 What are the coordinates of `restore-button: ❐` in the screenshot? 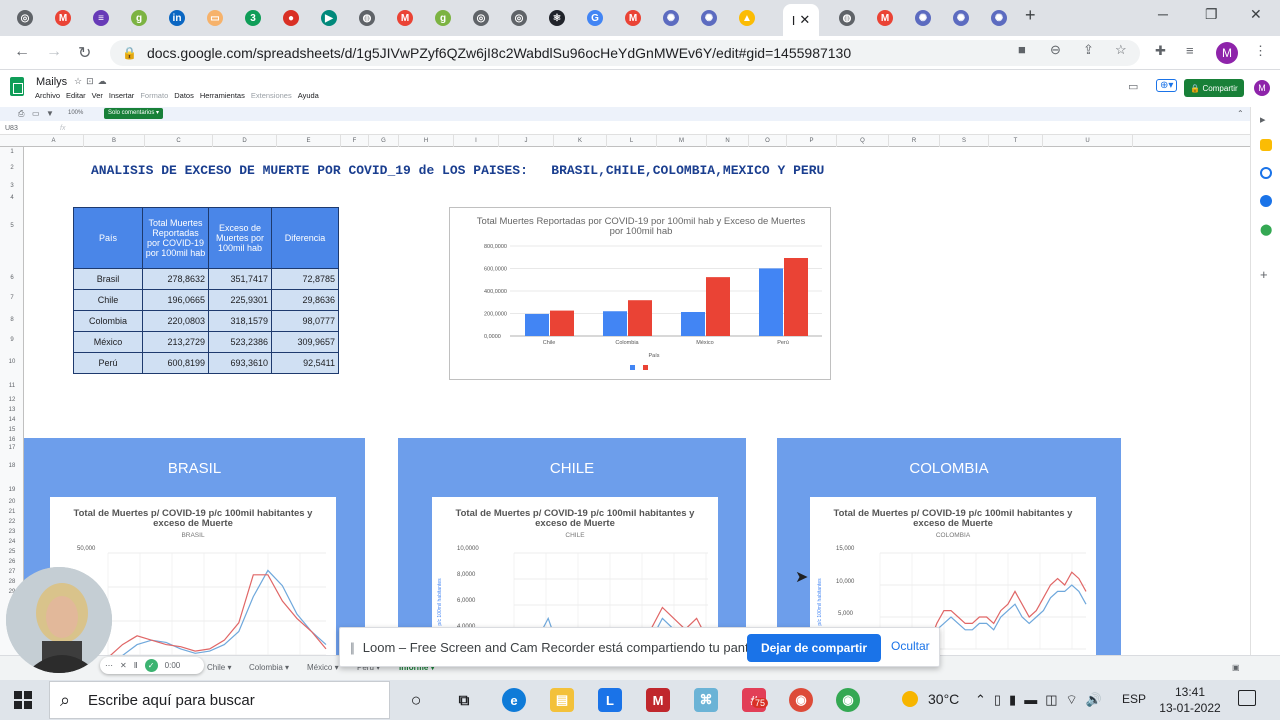 It's located at (1211, 14).